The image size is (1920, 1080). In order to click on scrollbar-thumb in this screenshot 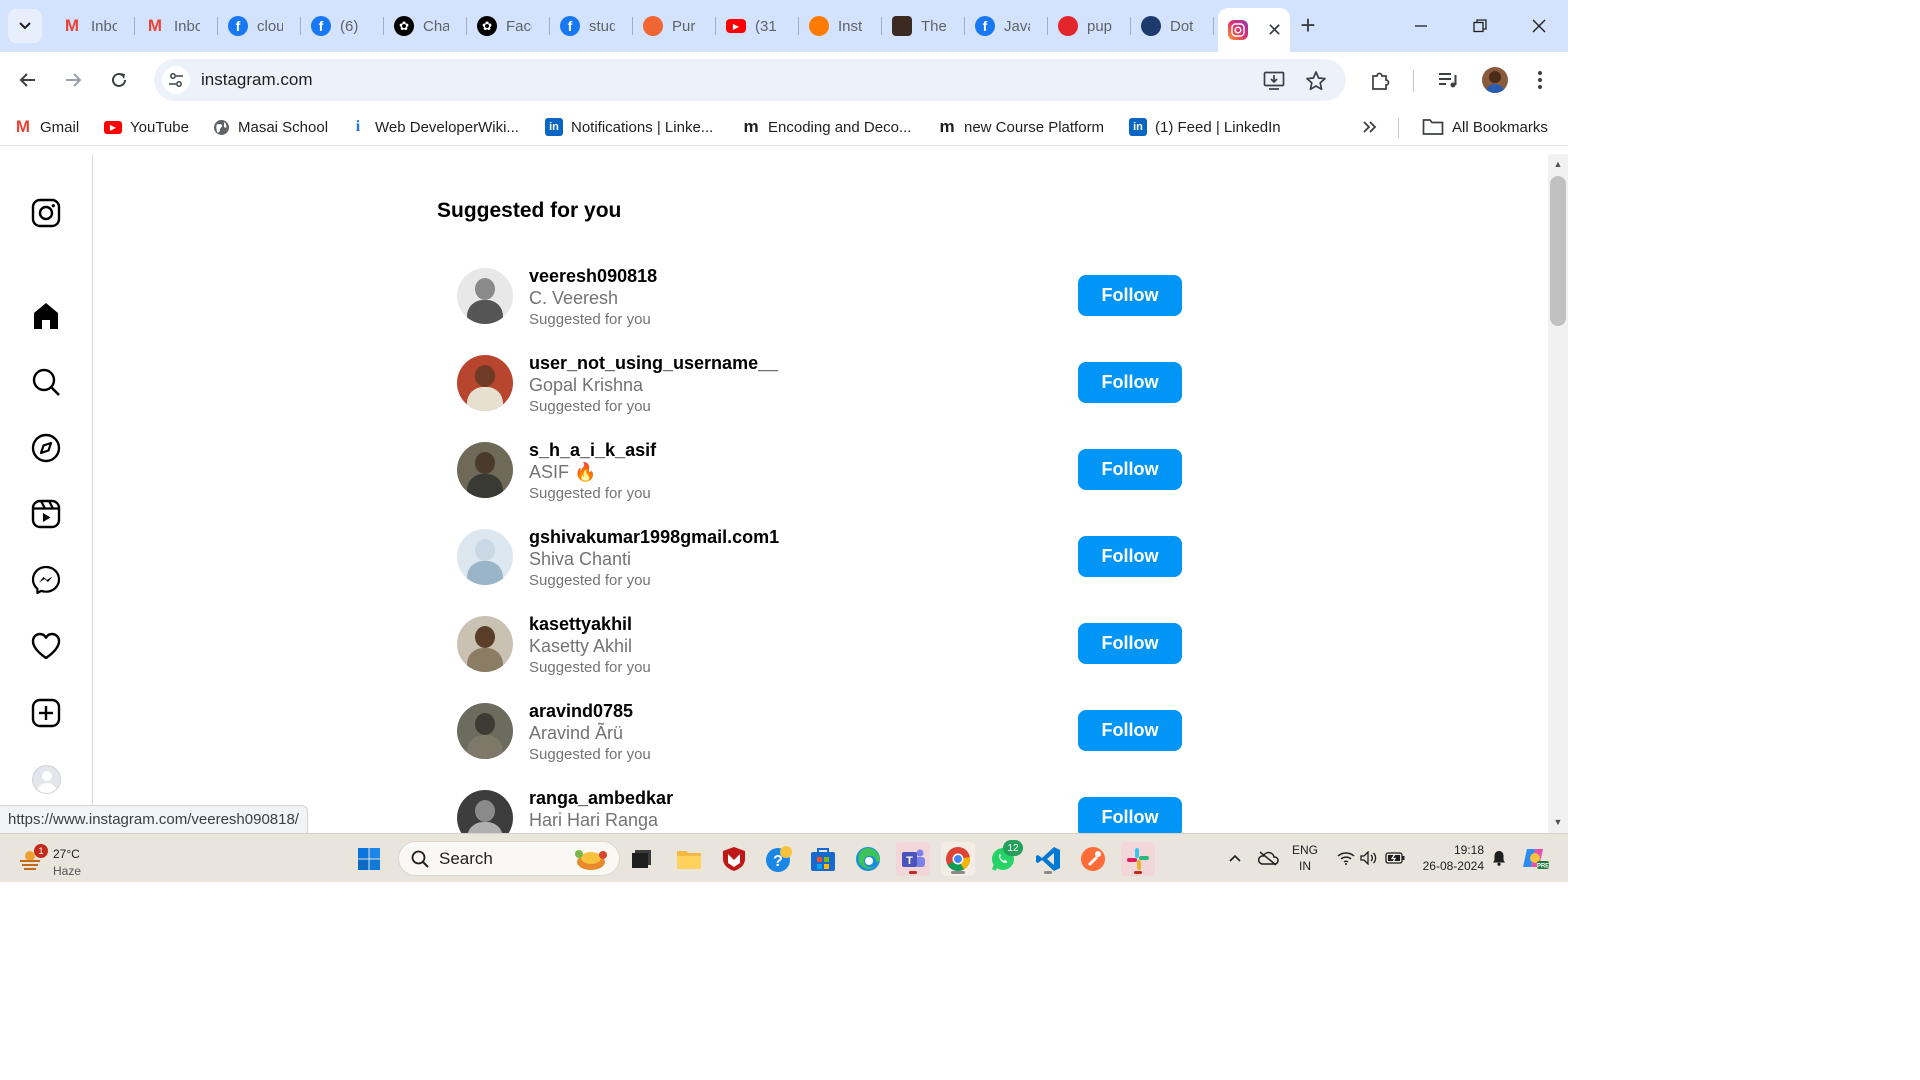, I will do `click(1558, 251)`.